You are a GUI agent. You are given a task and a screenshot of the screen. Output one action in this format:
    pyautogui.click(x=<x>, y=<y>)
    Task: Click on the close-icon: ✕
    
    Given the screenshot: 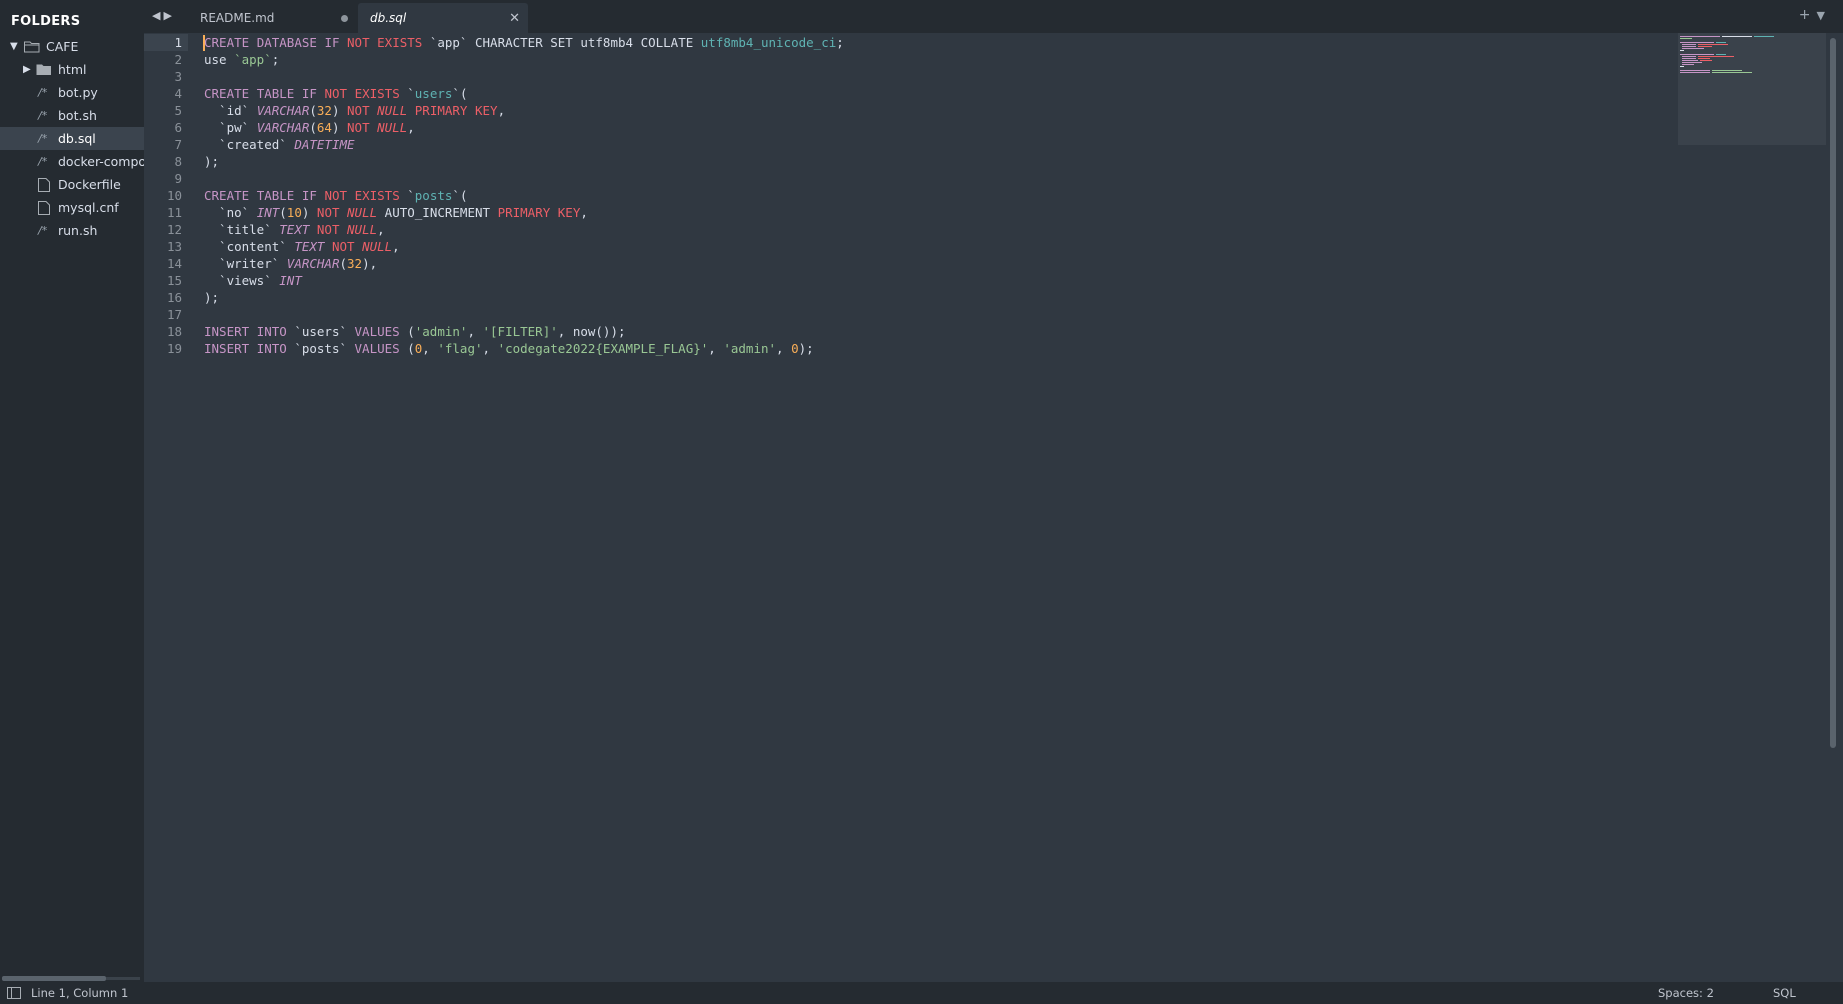 What is the action you would take?
    pyautogui.click(x=514, y=18)
    